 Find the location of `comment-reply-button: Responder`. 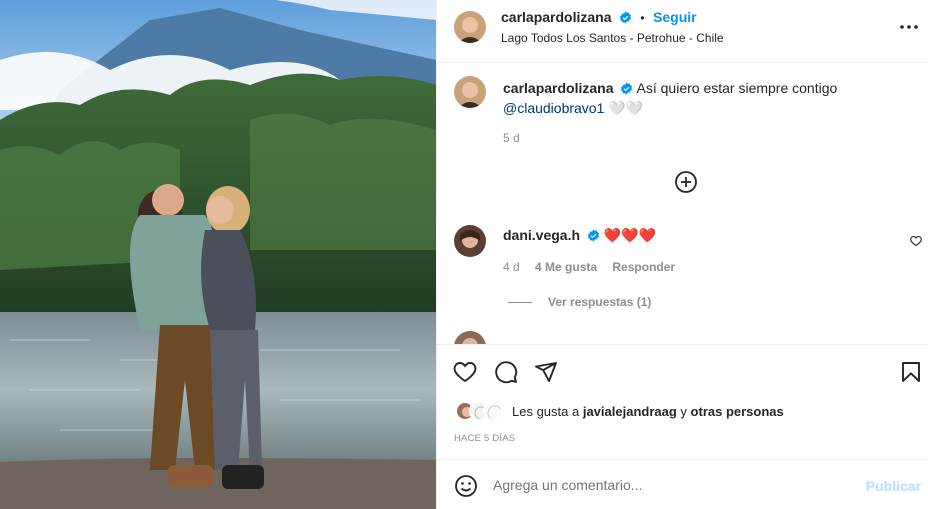

comment-reply-button: Responder is located at coordinates (643, 267).